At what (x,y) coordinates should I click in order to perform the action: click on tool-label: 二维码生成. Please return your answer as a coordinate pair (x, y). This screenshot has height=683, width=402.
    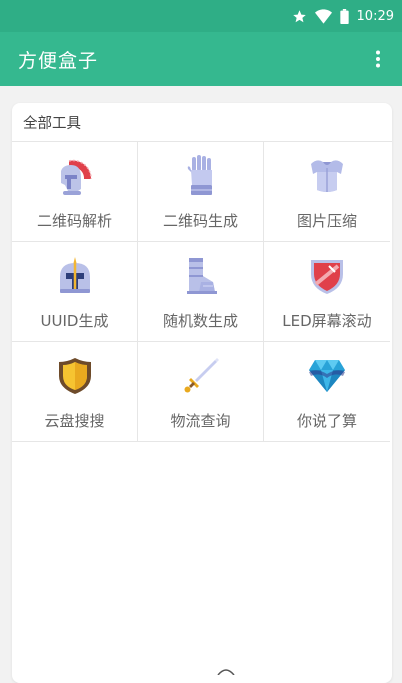
    Looking at the image, I should click on (200, 221).